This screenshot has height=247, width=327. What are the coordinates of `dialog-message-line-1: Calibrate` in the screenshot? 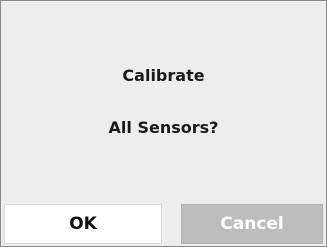 It's located at (163, 75).